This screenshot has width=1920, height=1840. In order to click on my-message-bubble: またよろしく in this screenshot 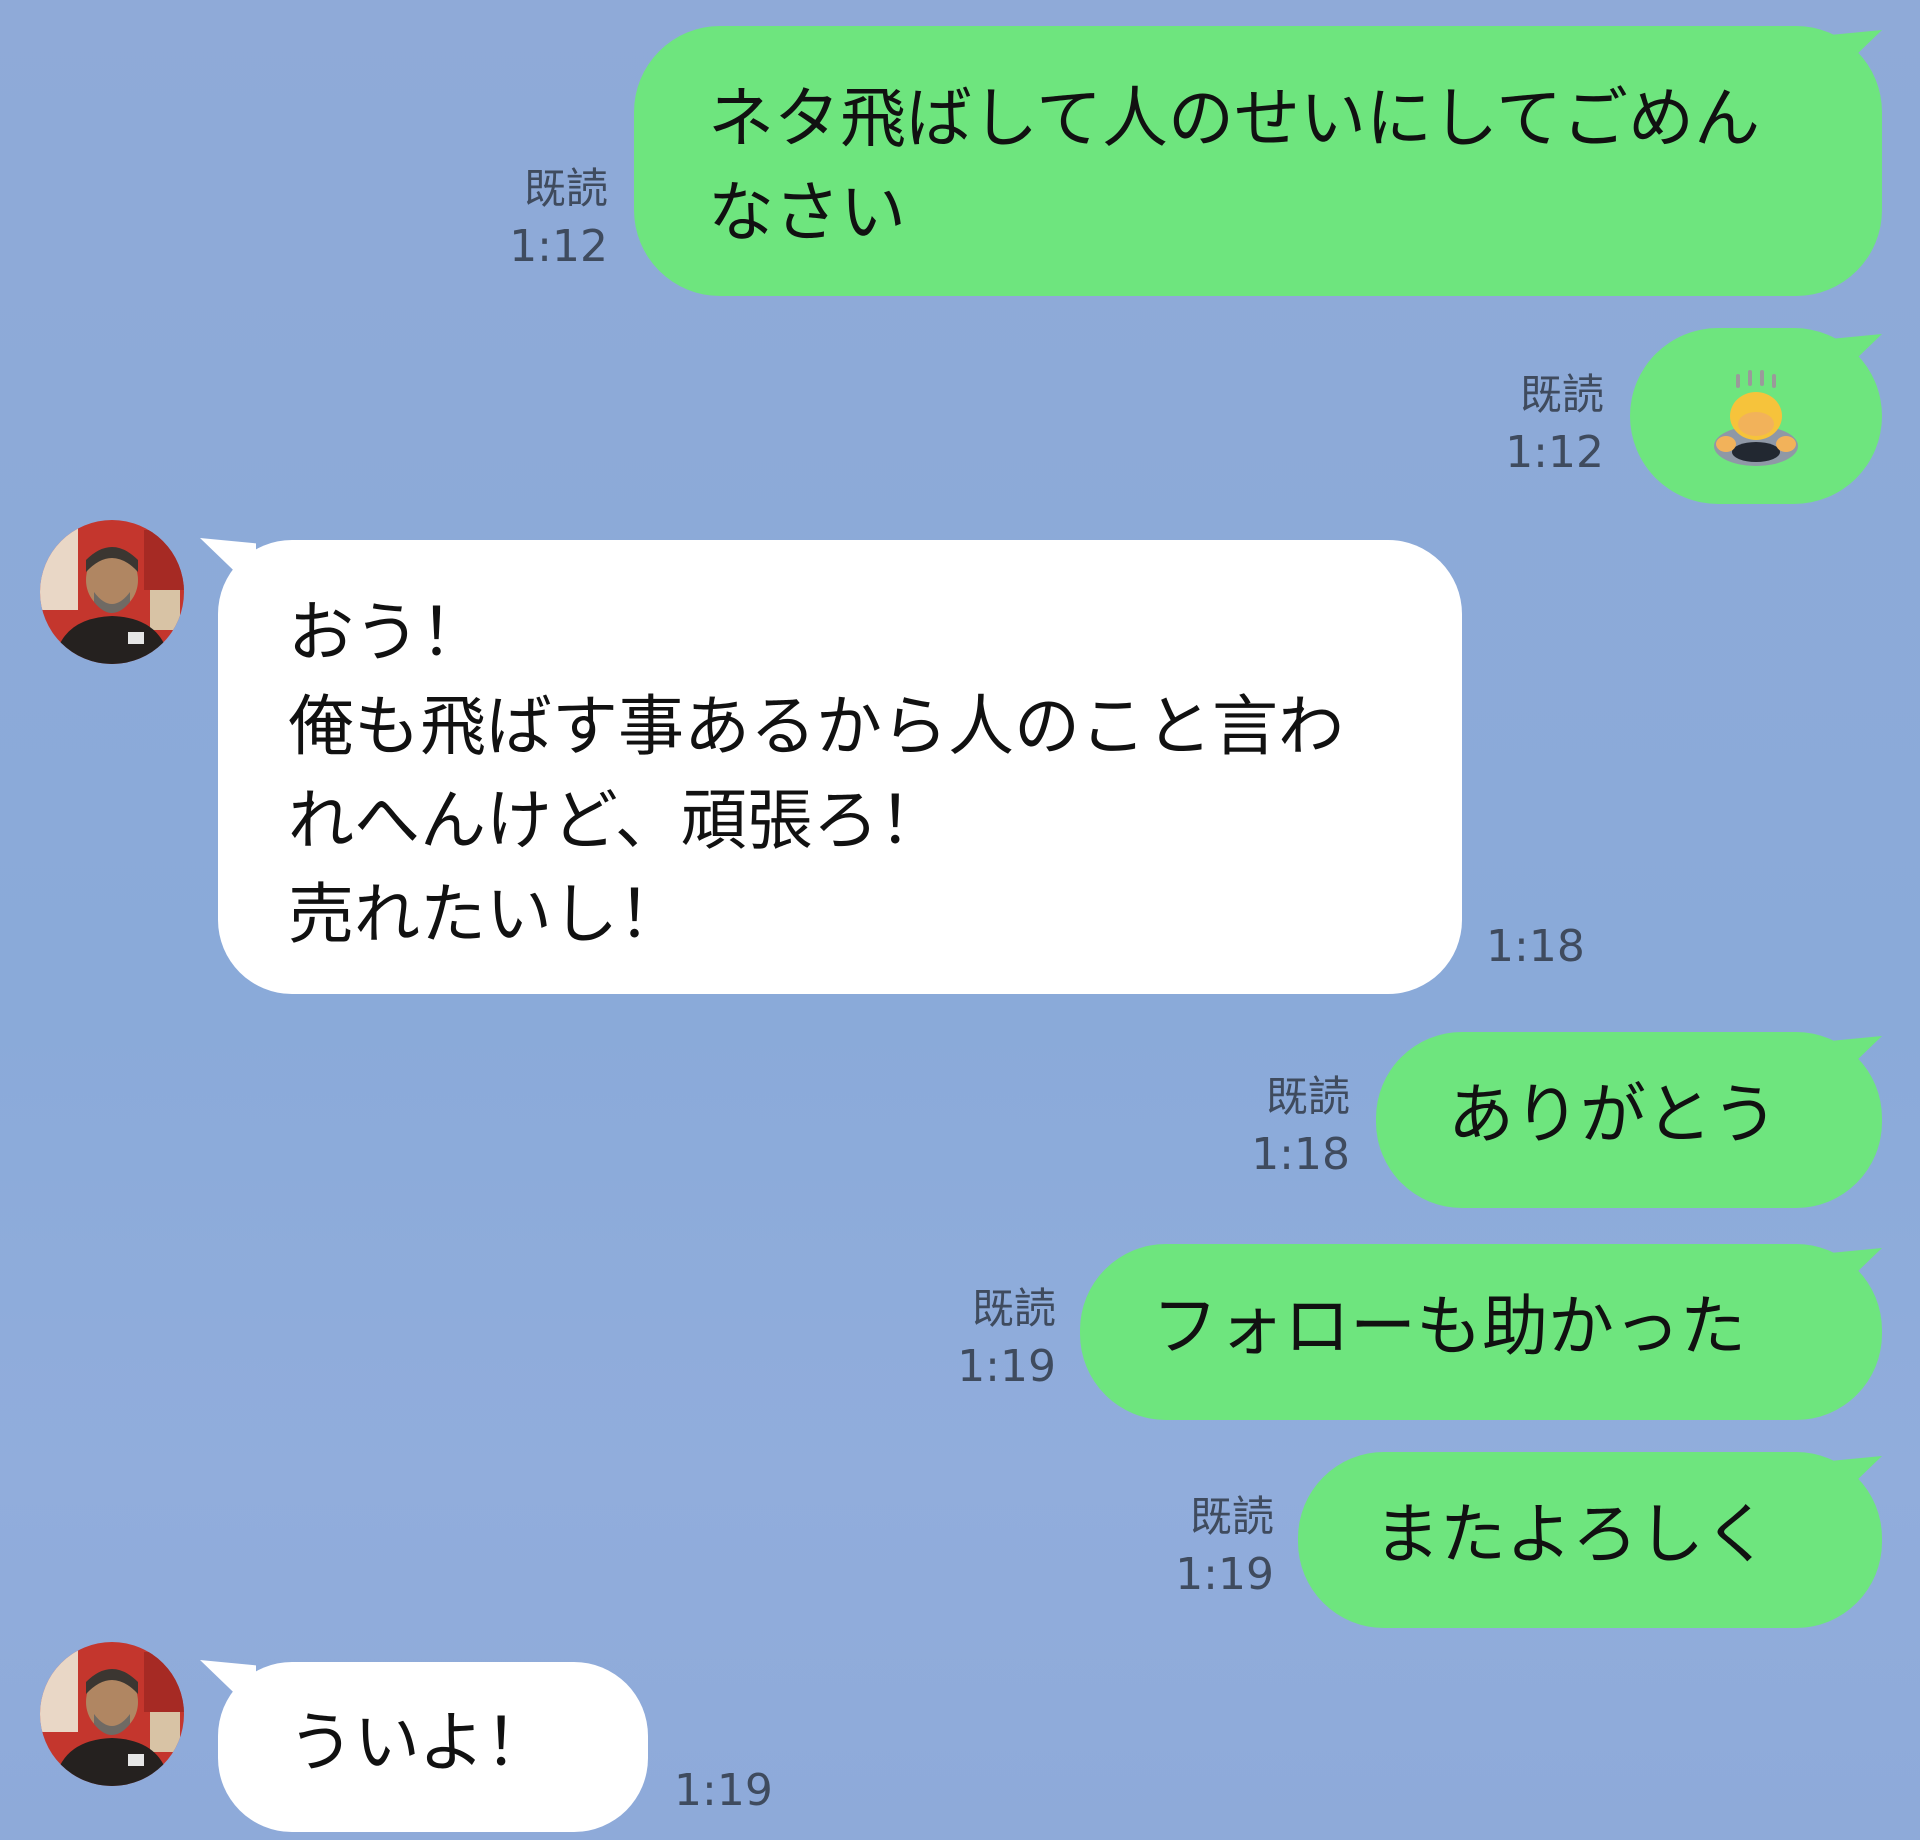, I will do `click(1590, 1540)`.